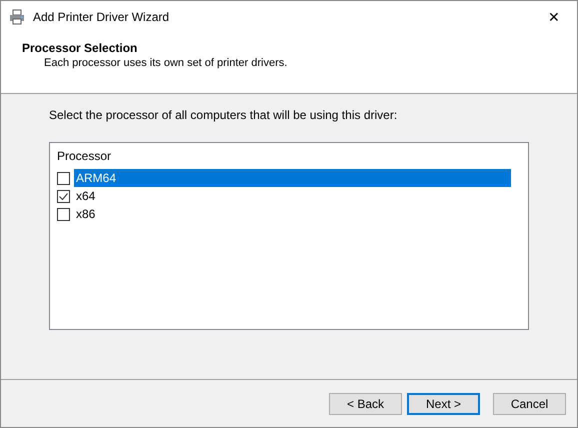 This screenshot has width=578, height=428. What do you see at coordinates (529, 403) in the screenshot?
I see `wizard-button: Cancel` at bounding box center [529, 403].